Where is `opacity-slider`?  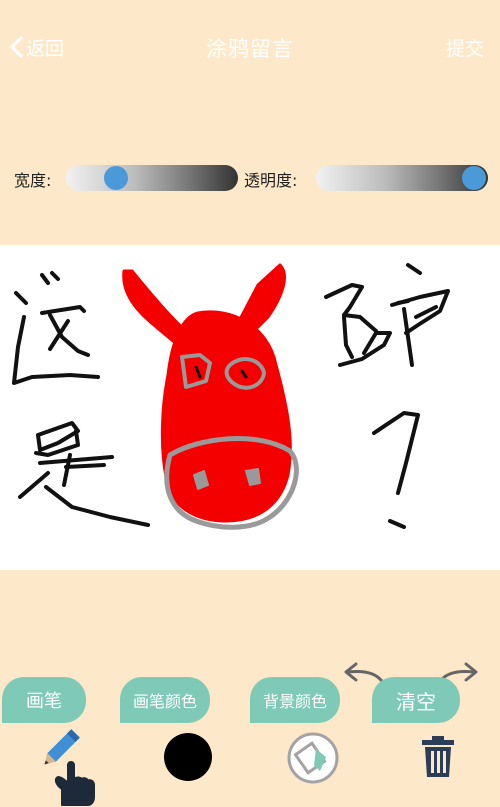
opacity-slider is located at coordinates (402, 178).